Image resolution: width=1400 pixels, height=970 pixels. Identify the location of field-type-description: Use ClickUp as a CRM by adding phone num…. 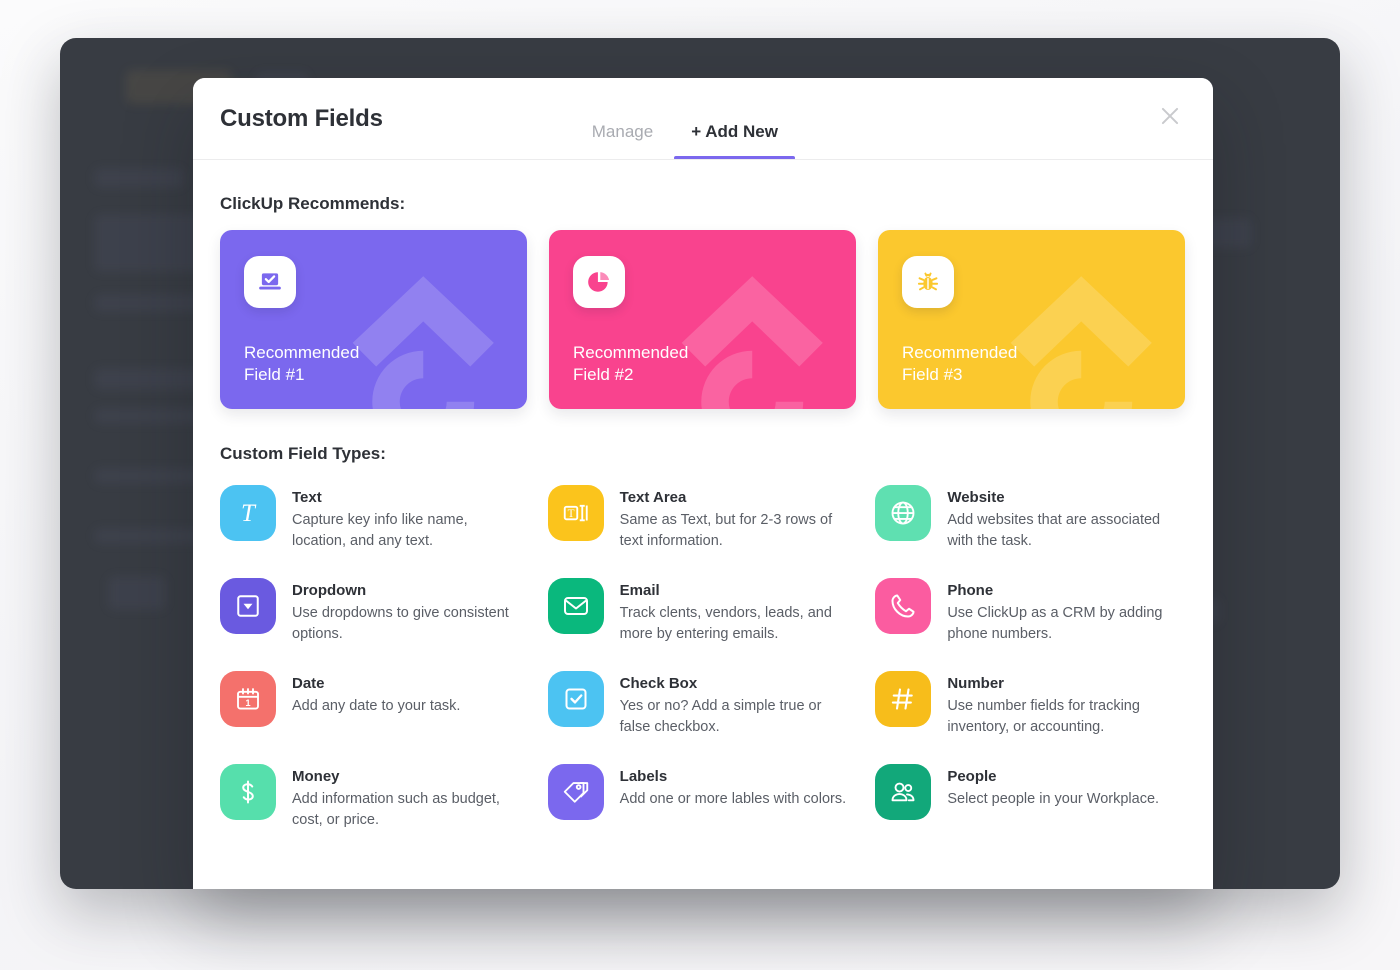
(1055, 623).